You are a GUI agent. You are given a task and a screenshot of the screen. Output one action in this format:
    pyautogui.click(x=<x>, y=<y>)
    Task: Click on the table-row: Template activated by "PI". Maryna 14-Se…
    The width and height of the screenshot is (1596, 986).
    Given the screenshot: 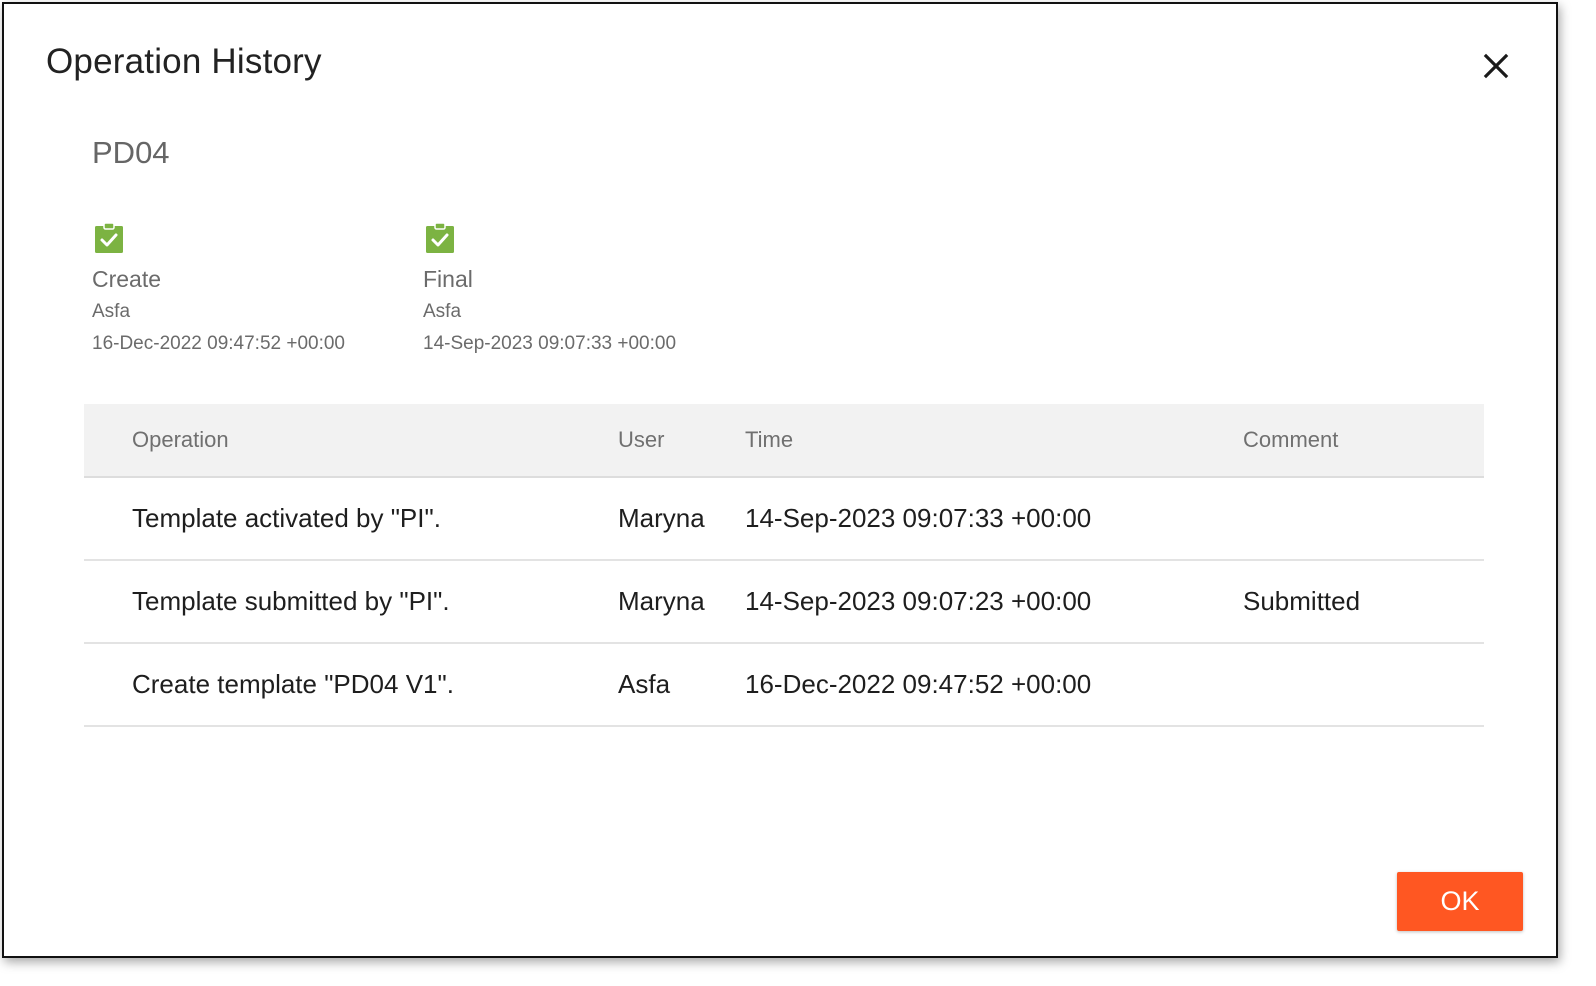 What is the action you would take?
    pyautogui.click(x=784, y=519)
    